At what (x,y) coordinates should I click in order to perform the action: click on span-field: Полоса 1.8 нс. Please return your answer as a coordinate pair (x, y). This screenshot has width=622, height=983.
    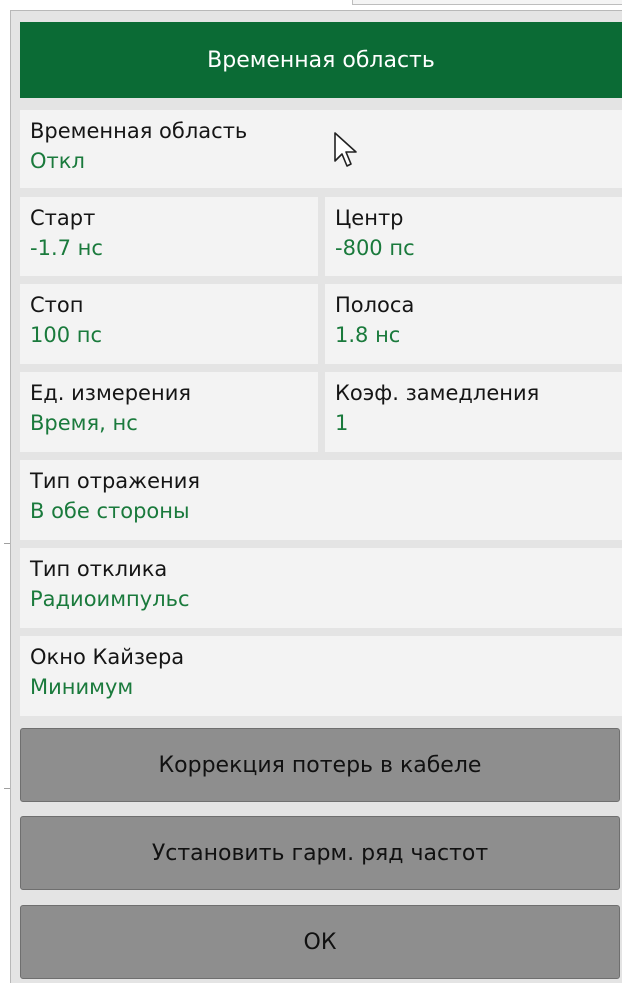
    Looking at the image, I should click on (473, 324).